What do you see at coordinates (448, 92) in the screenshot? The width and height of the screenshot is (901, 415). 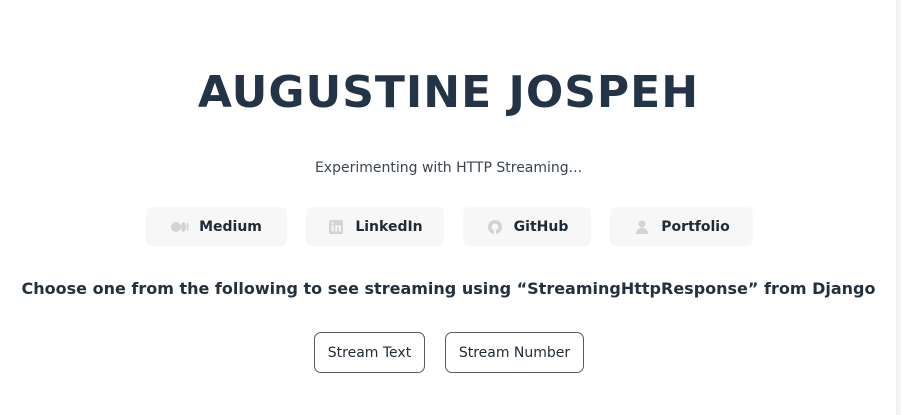 I see `page-title: AUGUSTINE JOSPEH` at bounding box center [448, 92].